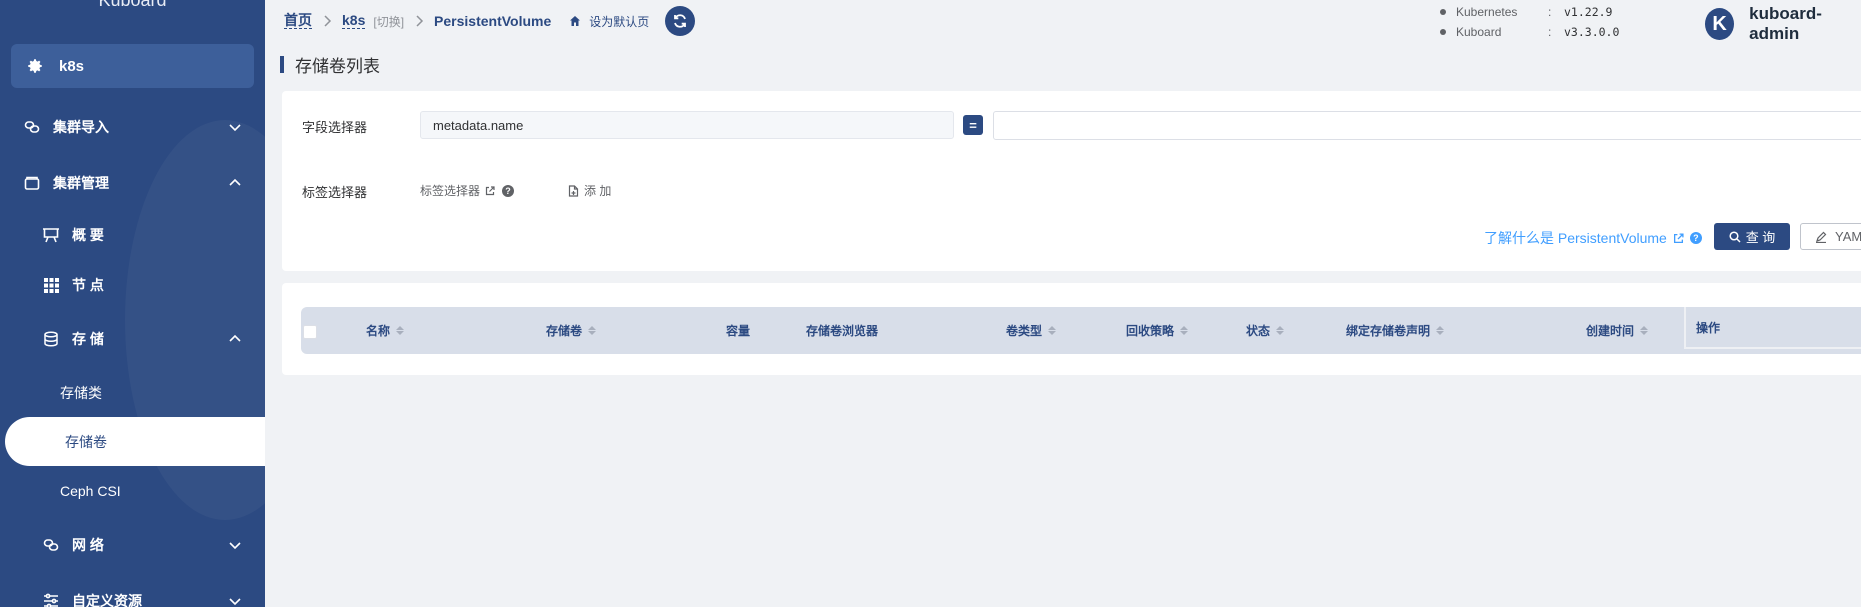  What do you see at coordinates (132, 235) in the screenshot?
I see `sidebar-item-overview: 概 要` at bounding box center [132, 235].